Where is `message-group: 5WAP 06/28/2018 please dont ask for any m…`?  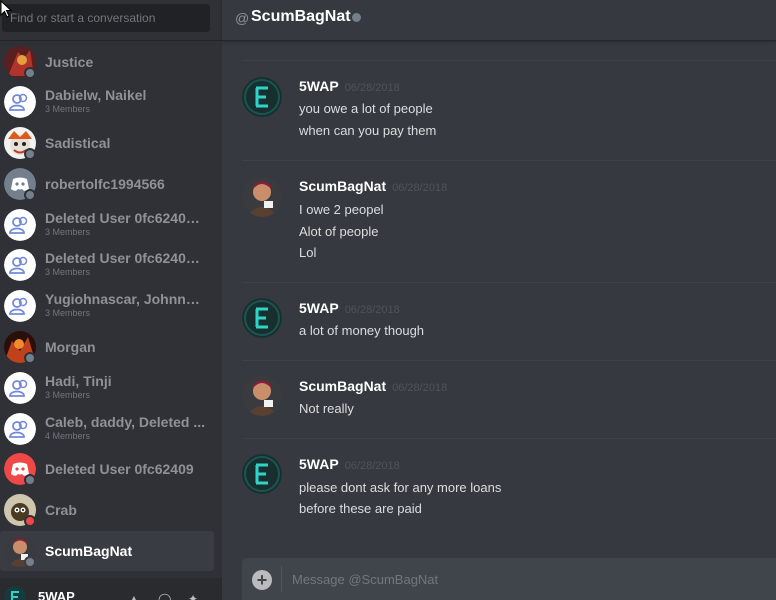
message-group: 5WAP 06/28/2018 please dont ask for any m… is located at coordinates (509, 493).